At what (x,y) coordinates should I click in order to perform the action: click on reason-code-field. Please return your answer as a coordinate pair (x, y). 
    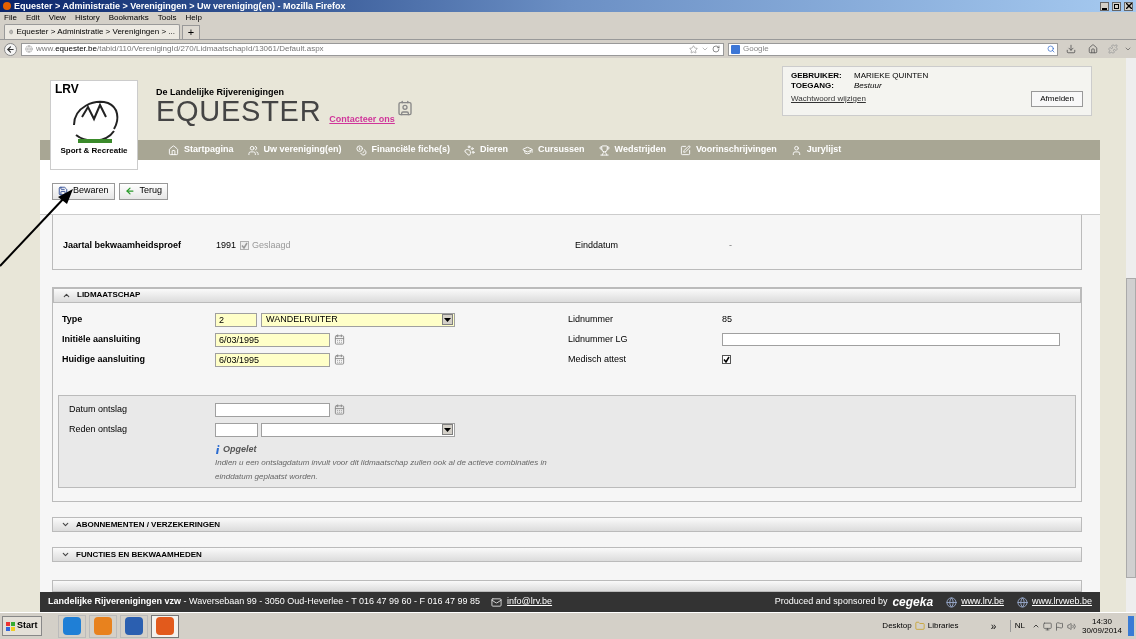
    Looking at the image, I should click on (236, 429).